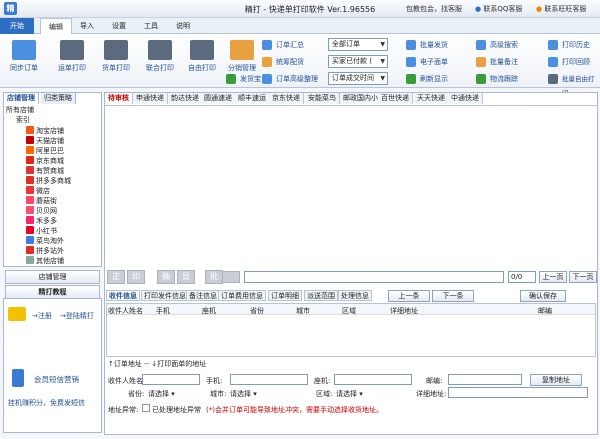 This screenshot has height=439, width=600. Describe the element at coordinates (283, 45) in the screenshot. I see `order-summary-button: 订单汇总` at that location.